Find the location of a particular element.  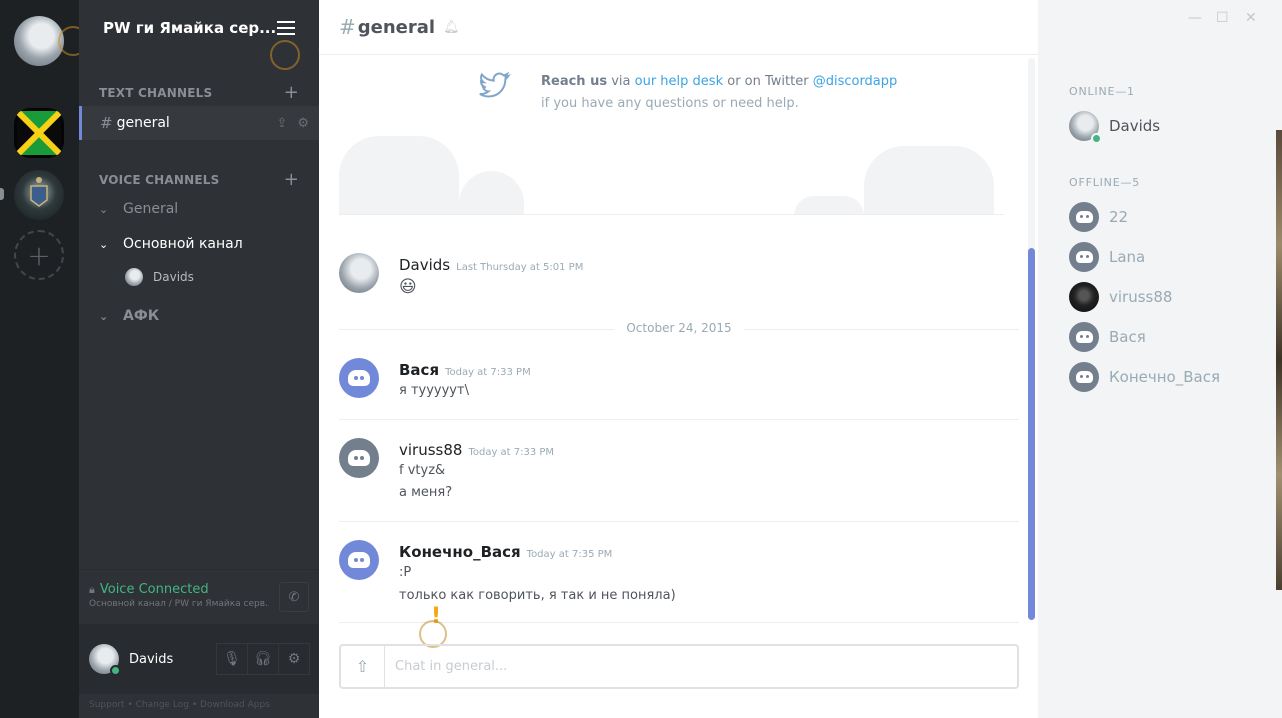

member-item: Davids is located at coordinates (1115, 127).